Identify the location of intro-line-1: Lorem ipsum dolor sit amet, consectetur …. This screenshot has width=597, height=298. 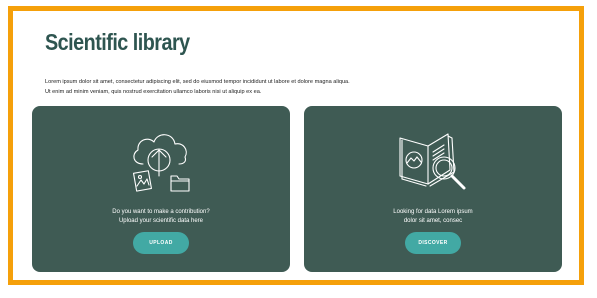
(197, 82).